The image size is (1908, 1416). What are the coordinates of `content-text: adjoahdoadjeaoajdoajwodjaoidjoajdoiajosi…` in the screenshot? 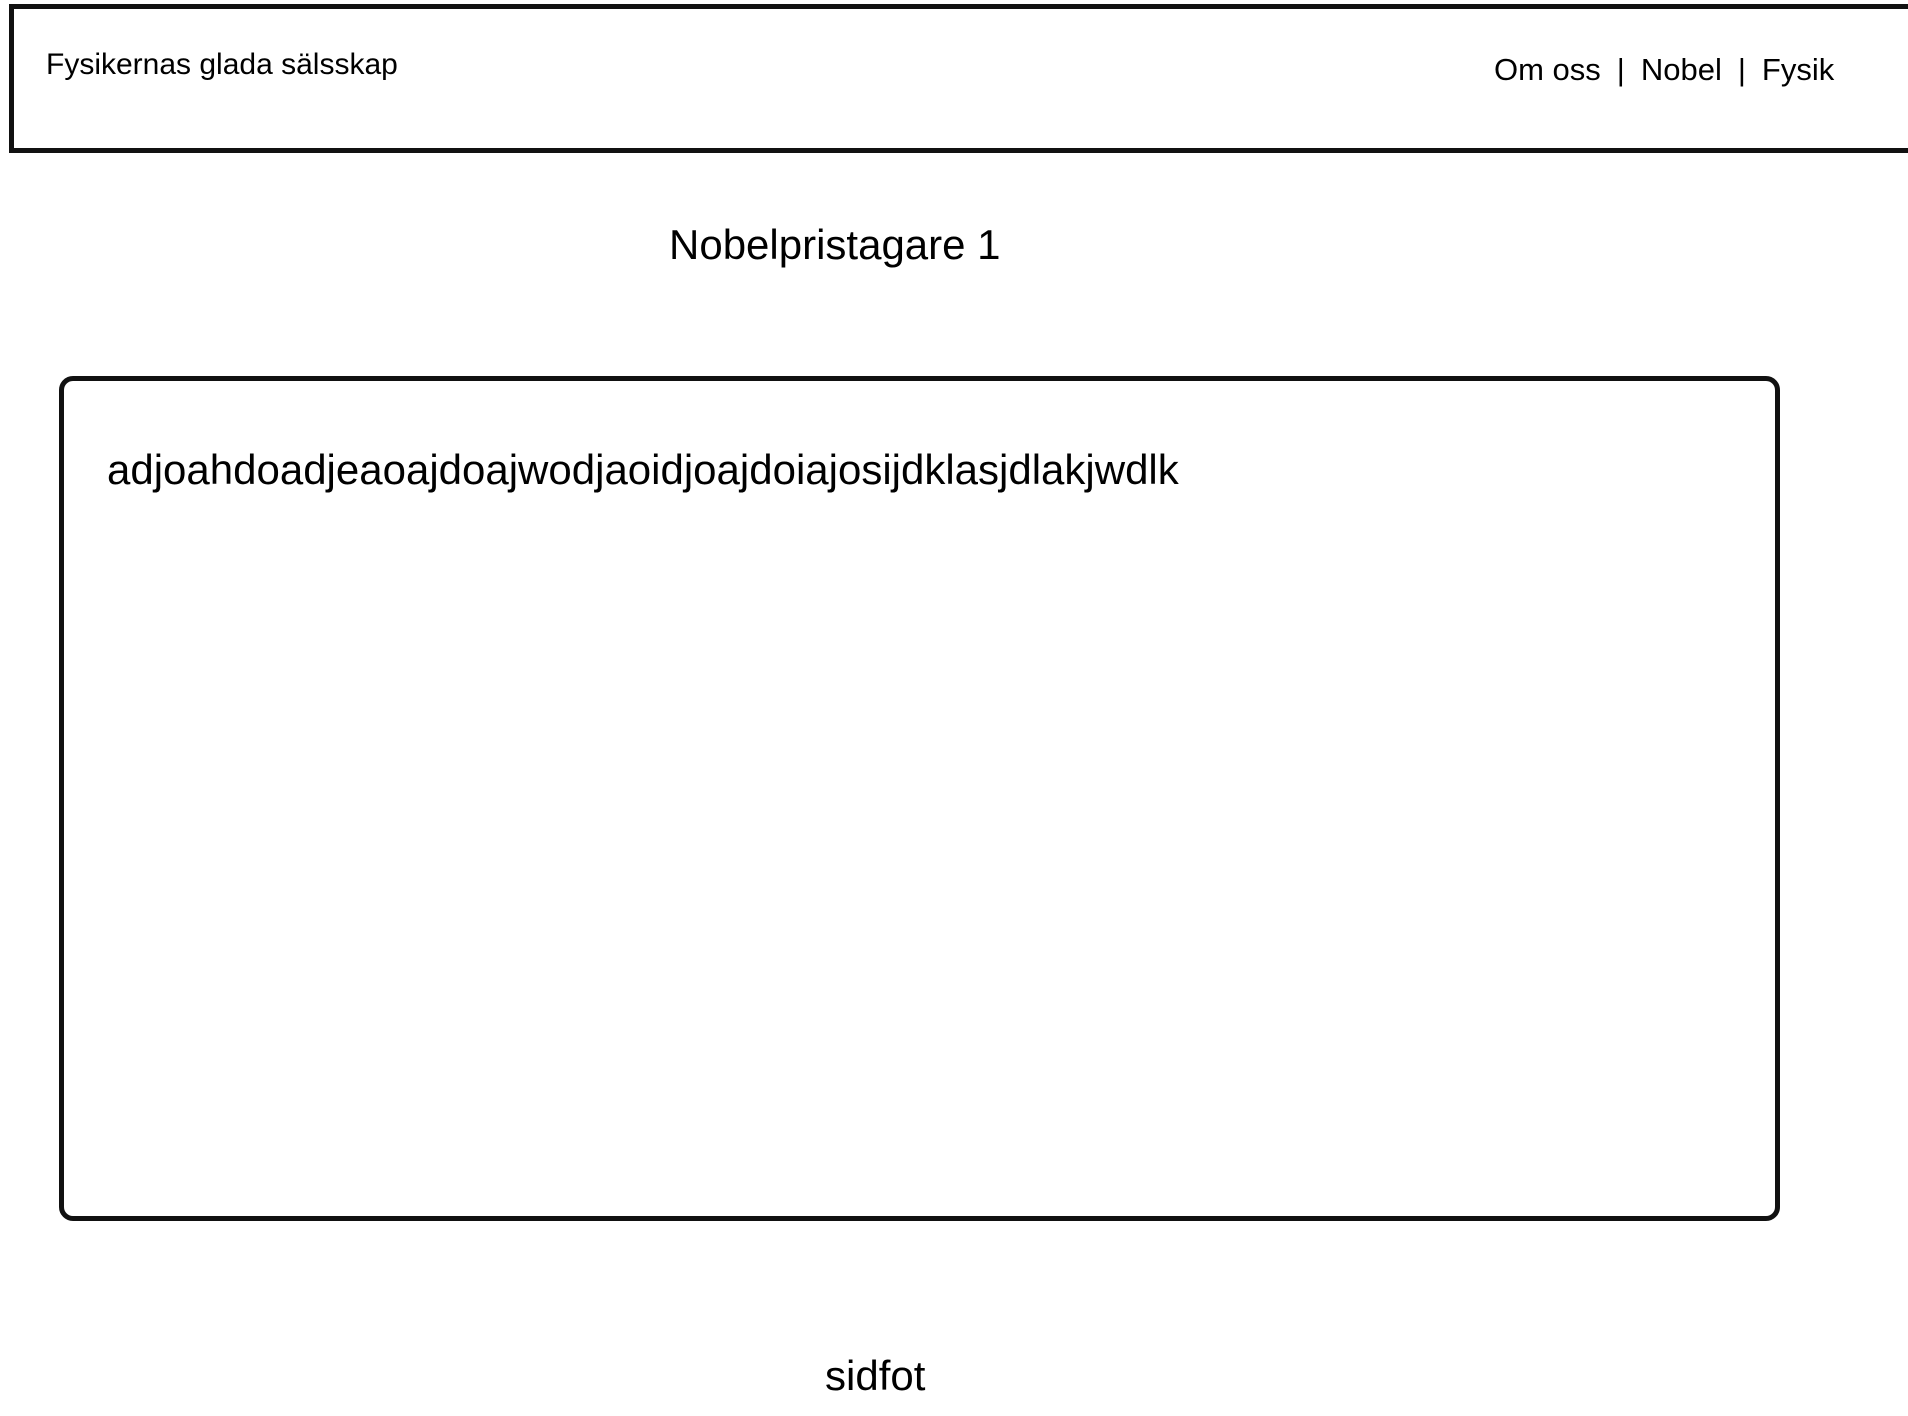 It's located at (643, 469).